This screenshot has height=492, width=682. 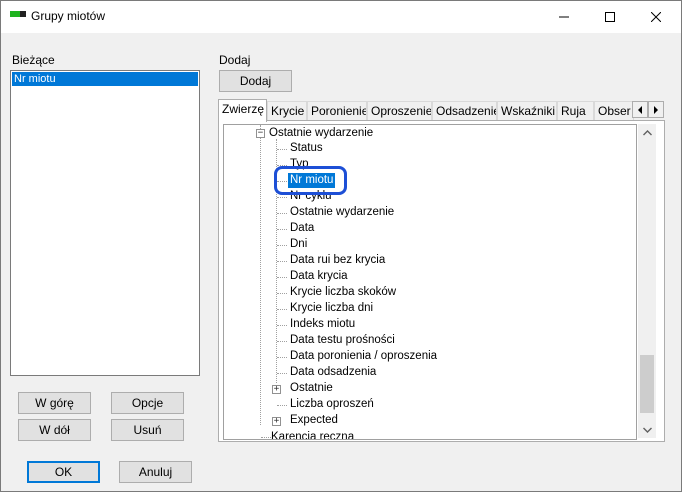 I want to click on title-bar: Grupy miotów, so click(x=341, y=17).